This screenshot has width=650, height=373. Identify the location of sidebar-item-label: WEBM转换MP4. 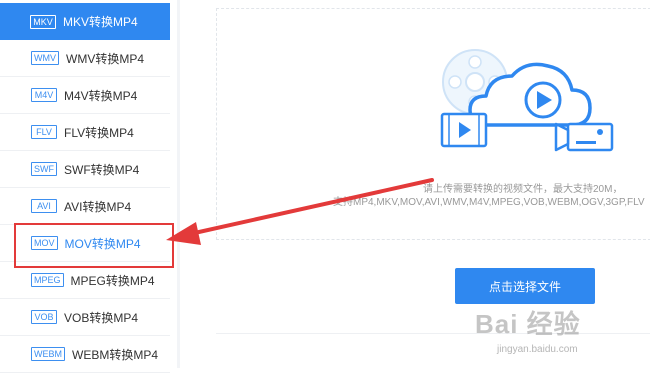
(115, 354).